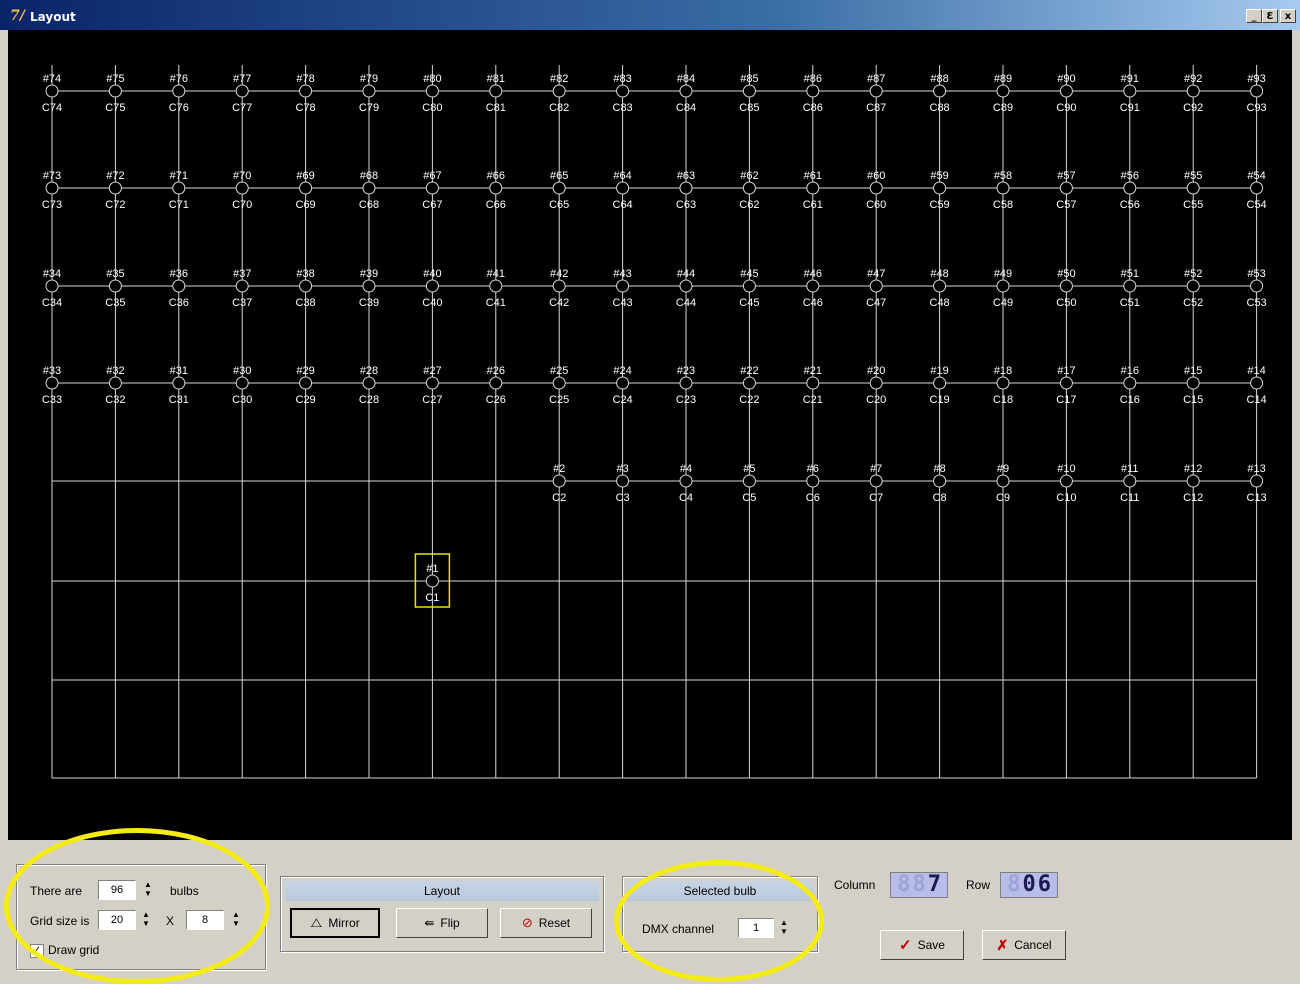 The image size is (1300, 984). I want to click on bulb-50: #50 C50, so click(1066, 288).